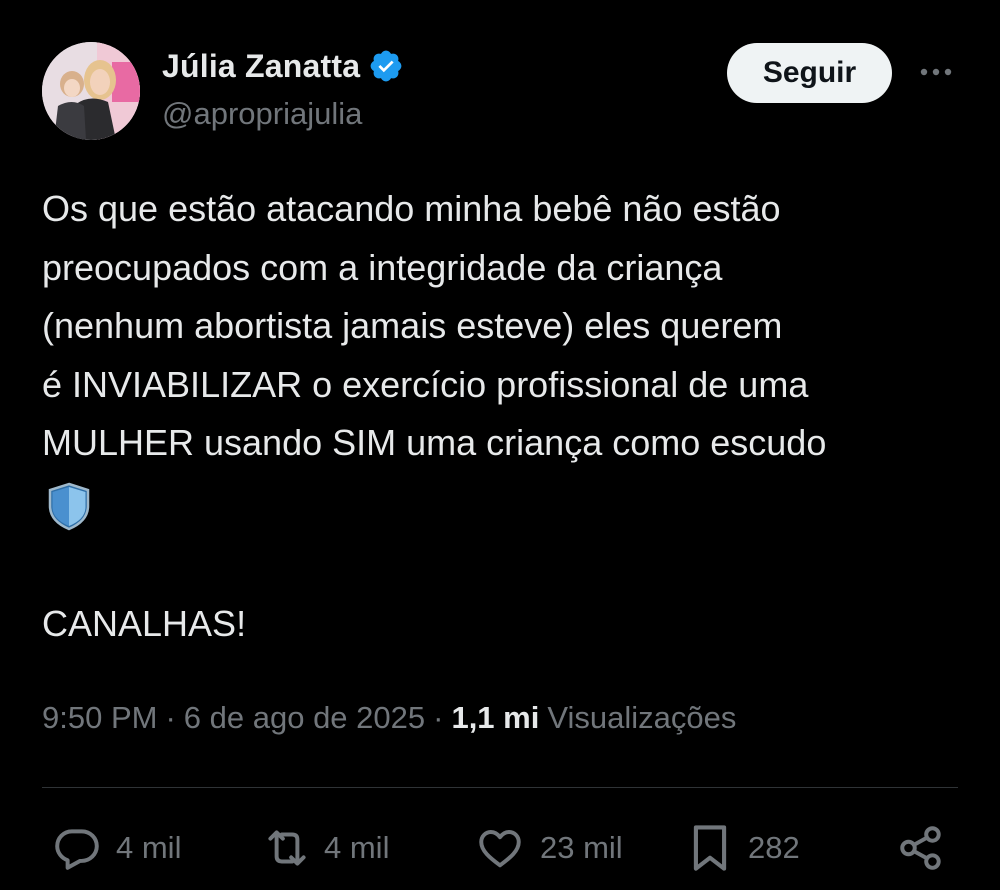 The width and height of the screenshot is (1000, 890). What do you see at coordinates (261, 66) in the screenshot?
I see `author-display-name: Júlia Zanatta` at bounding box center [261, 66].